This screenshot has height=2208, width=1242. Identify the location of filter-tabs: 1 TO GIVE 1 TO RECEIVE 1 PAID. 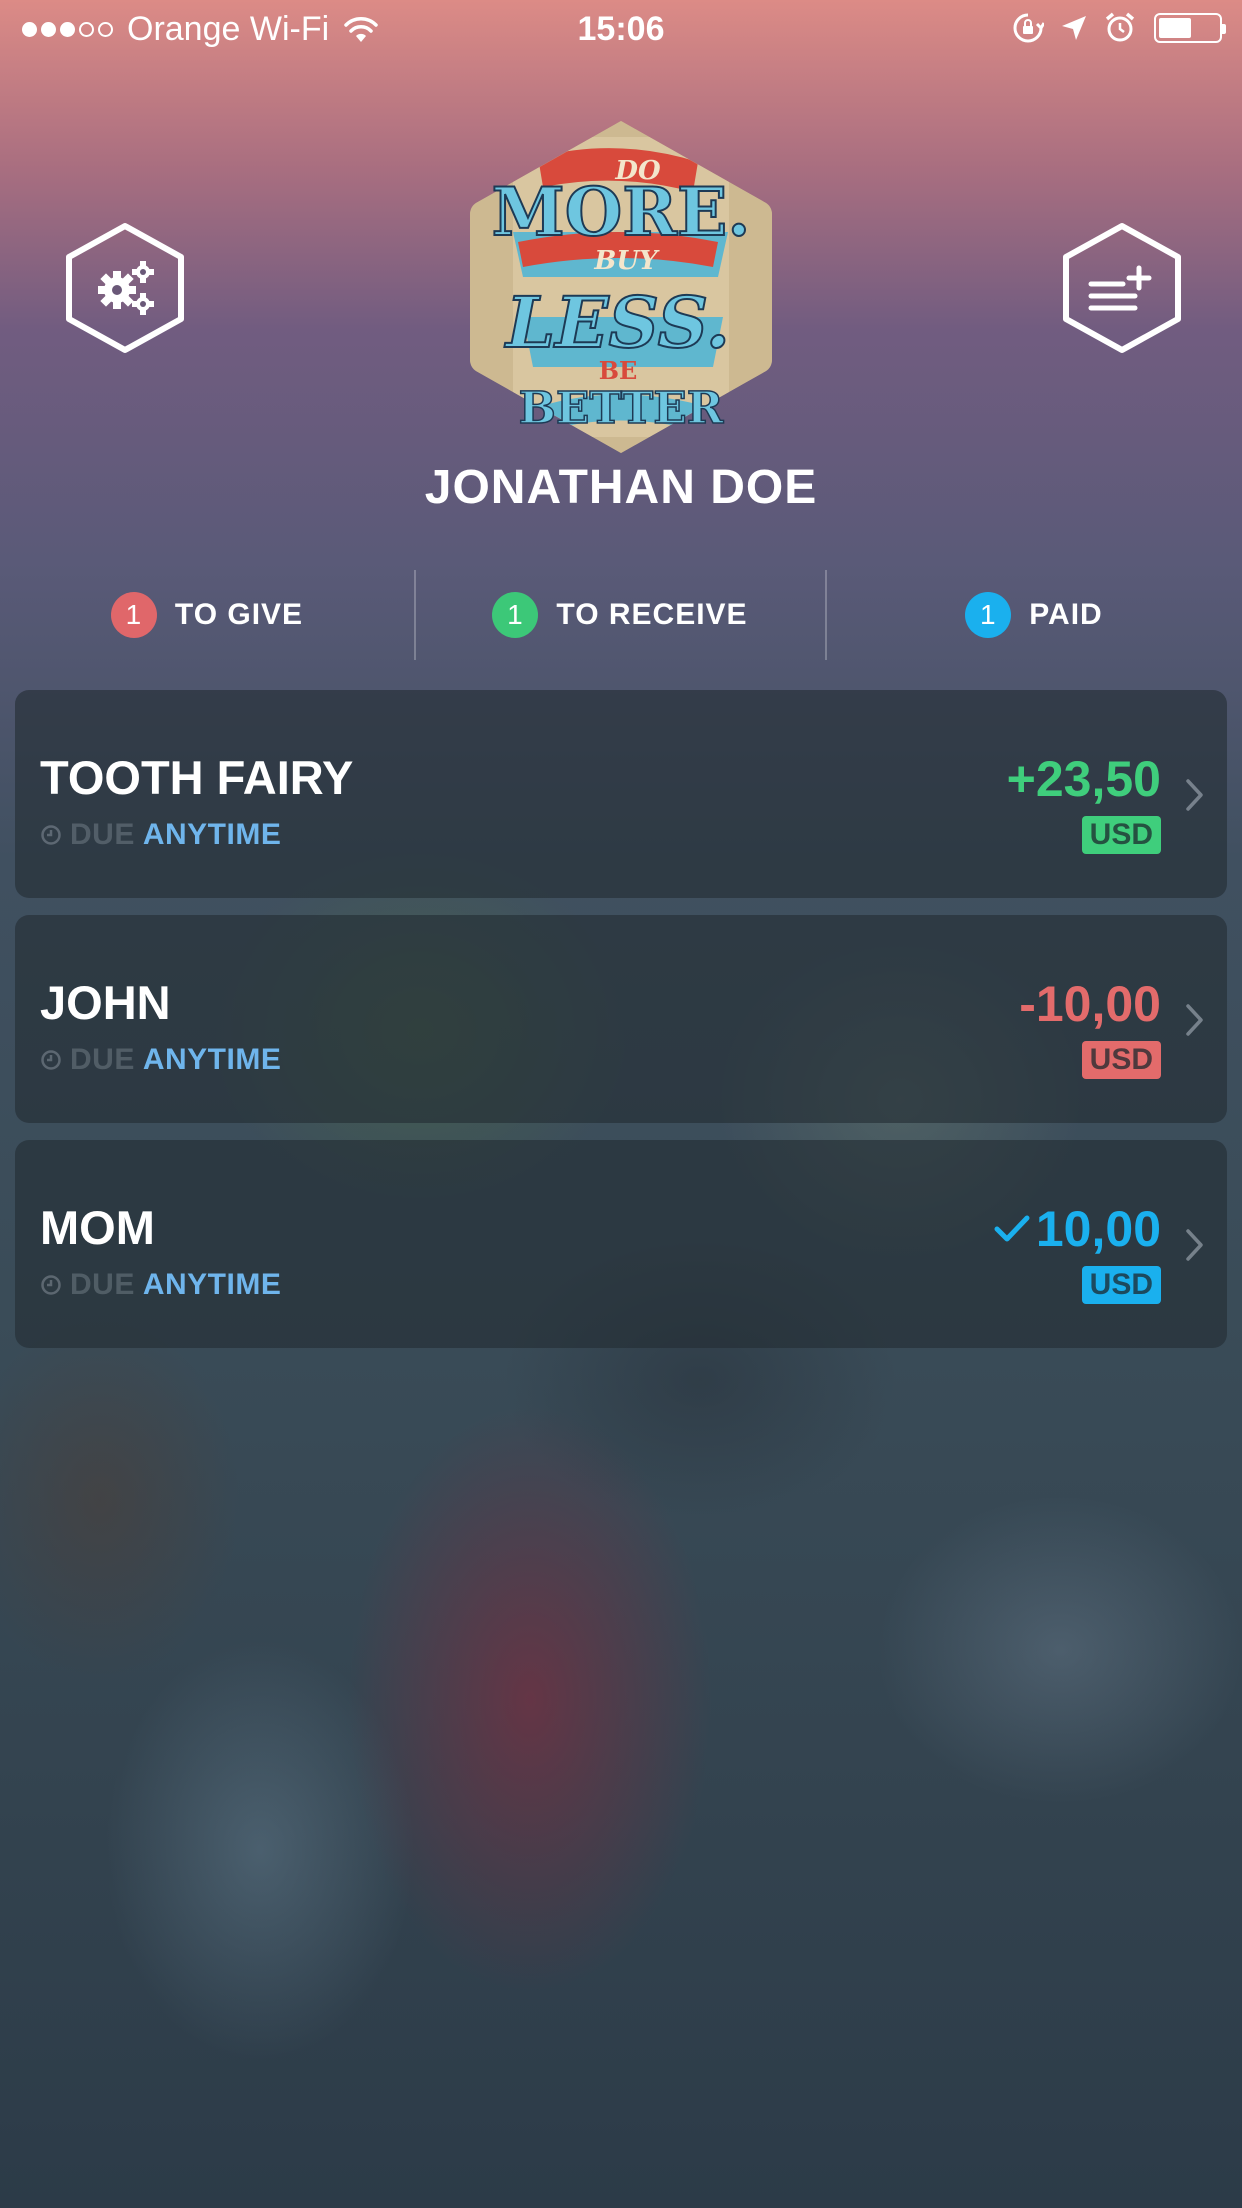
(621, 615).